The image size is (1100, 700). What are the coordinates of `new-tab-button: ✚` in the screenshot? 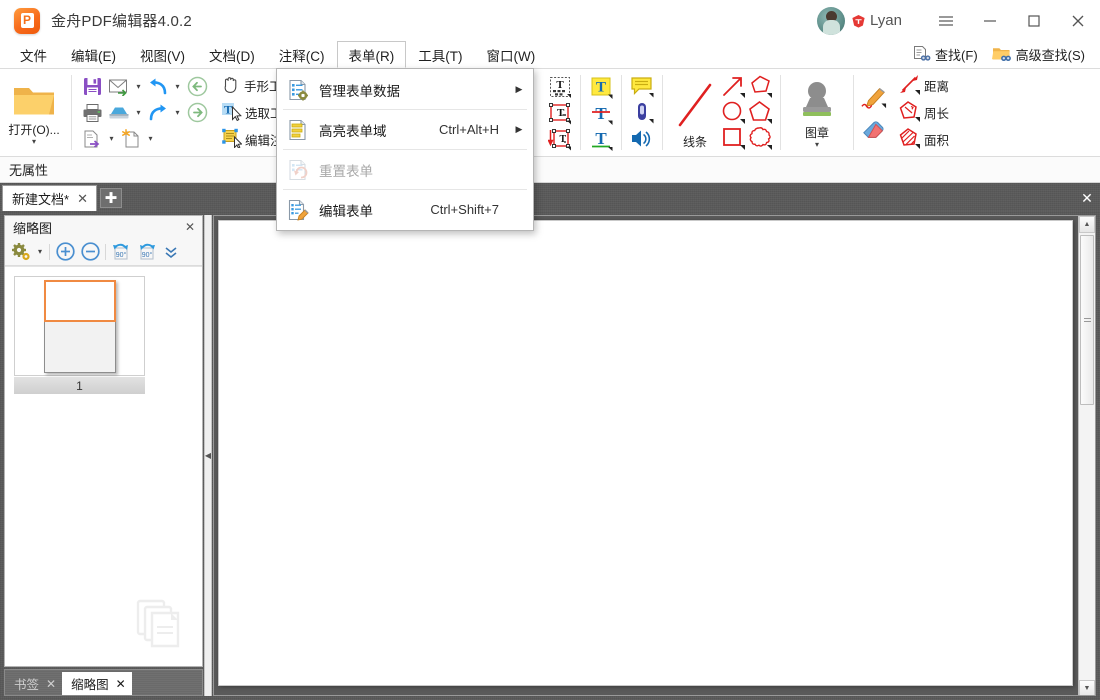 It's located at (110, 198).